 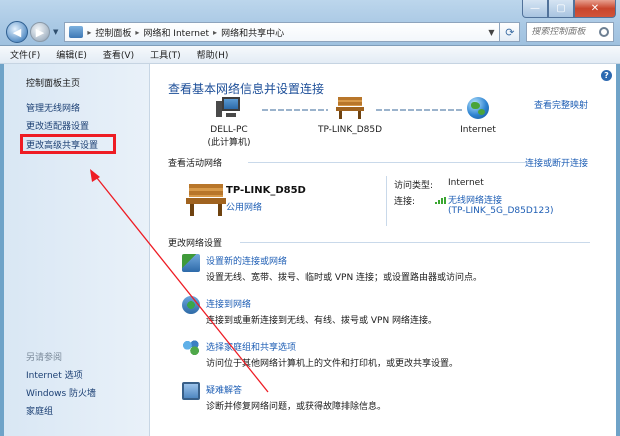 I want to click on node-router: TP-LINK_D85D, so click(x=350, y=116).